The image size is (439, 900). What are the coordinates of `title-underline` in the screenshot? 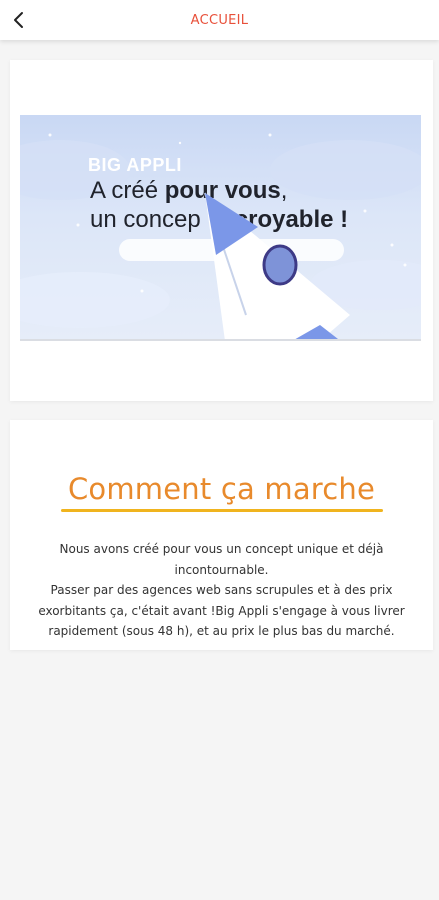 It's located at (222, 510).